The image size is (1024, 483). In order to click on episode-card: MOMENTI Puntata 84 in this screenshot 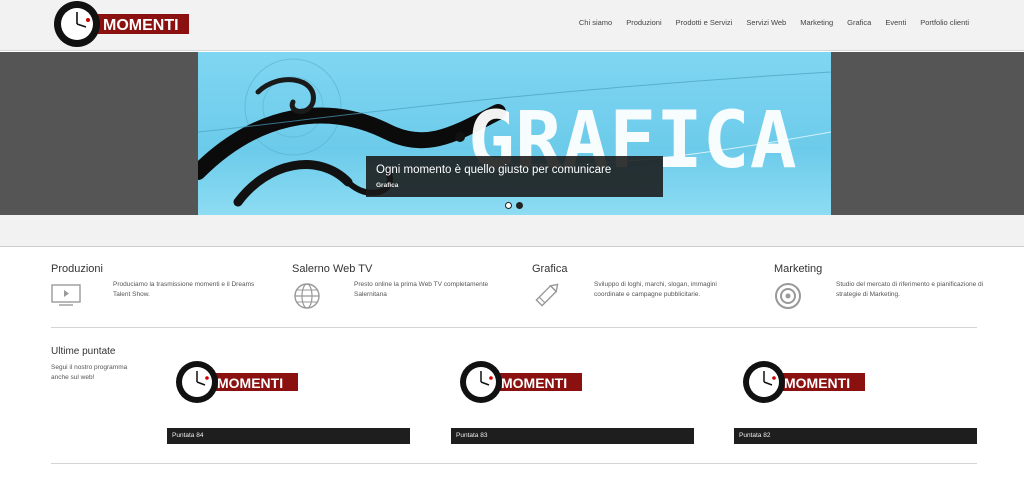, I will do `click(288, 400)`.